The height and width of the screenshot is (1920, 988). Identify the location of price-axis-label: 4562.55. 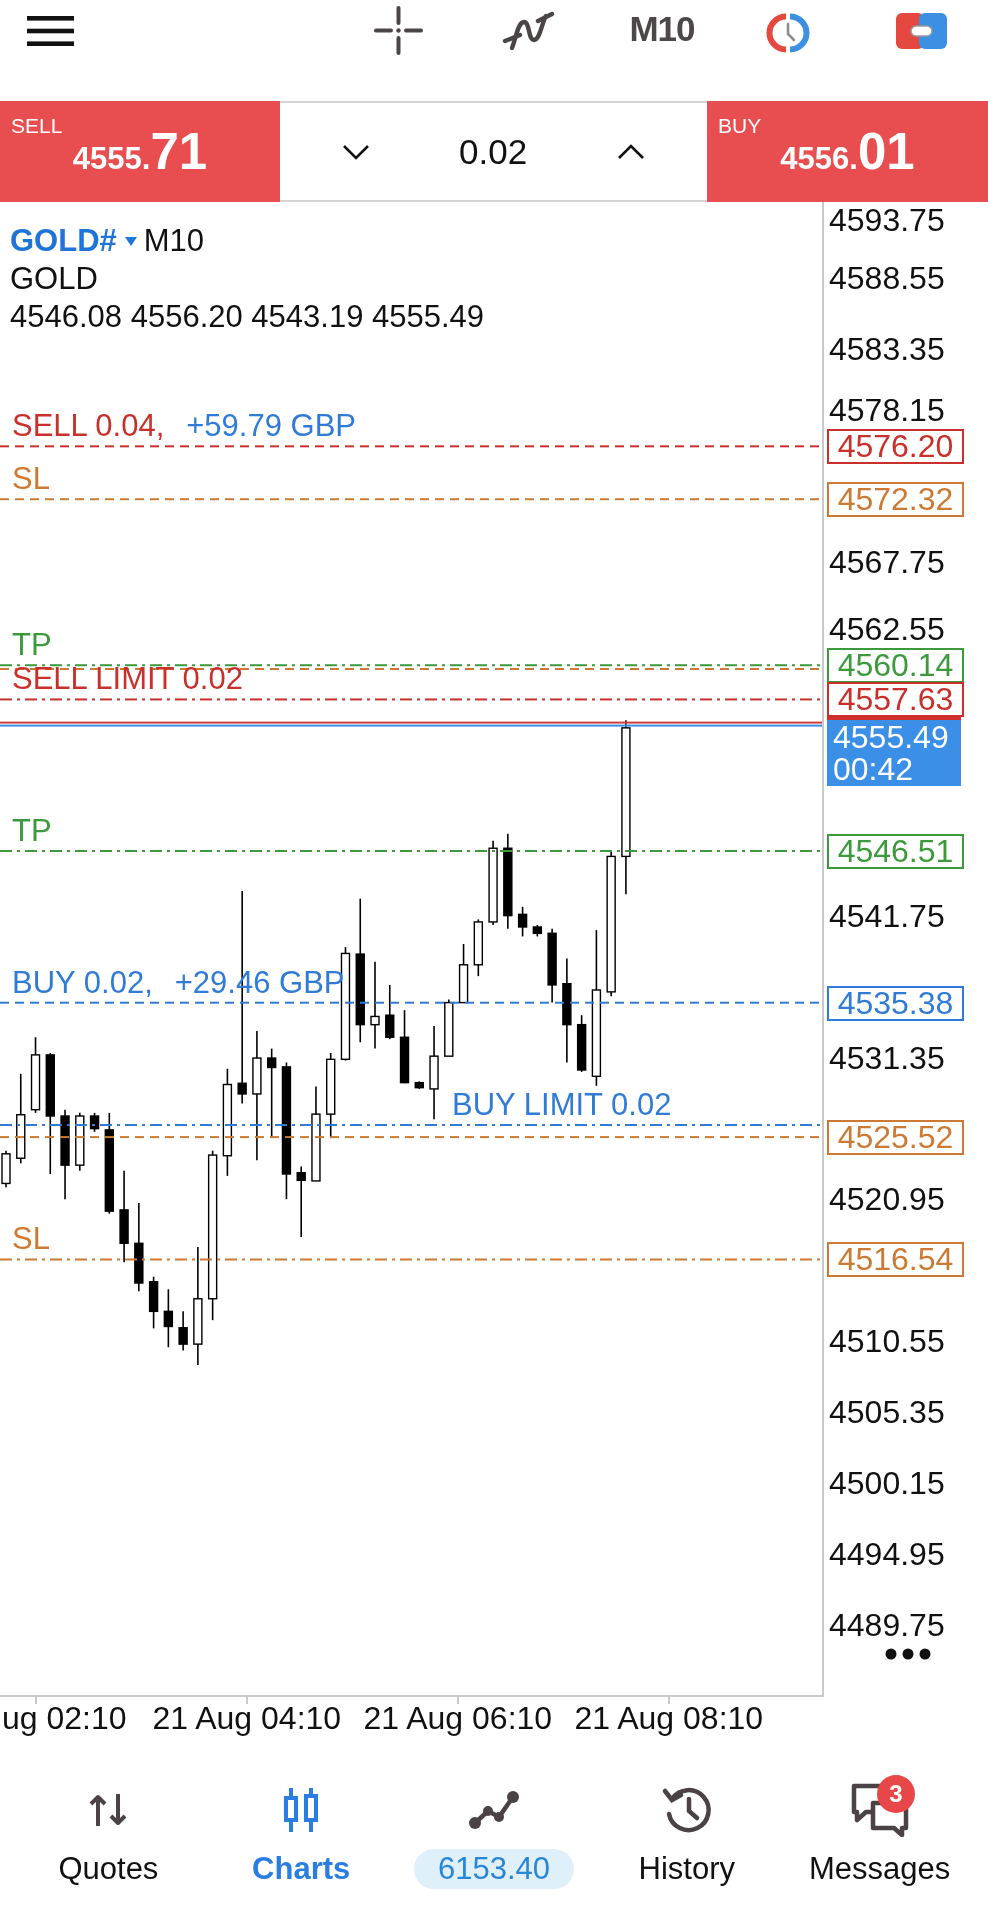
(887, 629).